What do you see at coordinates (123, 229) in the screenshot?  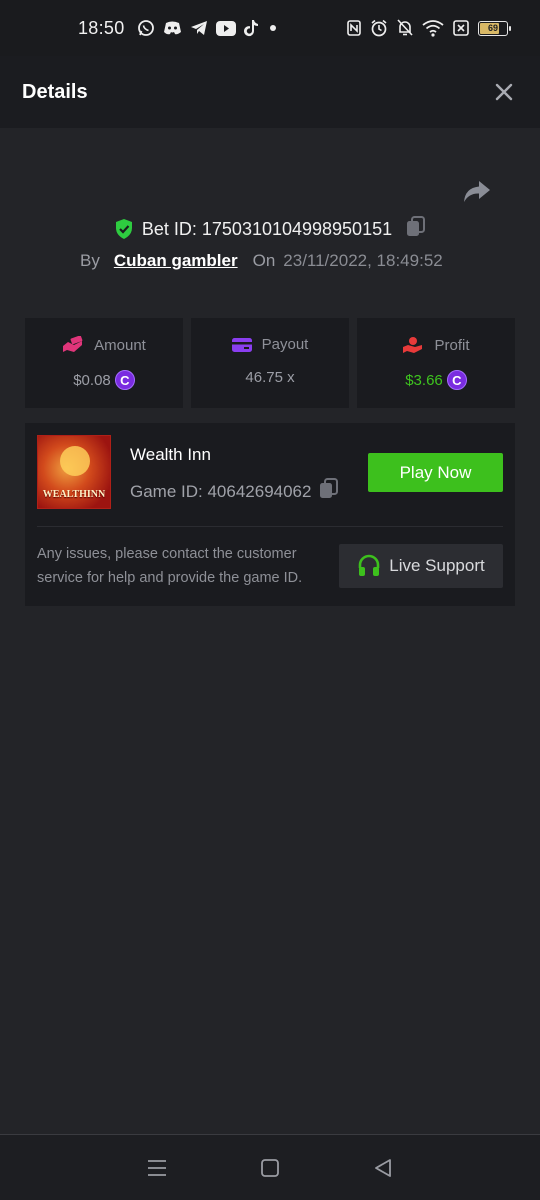 I see `shield-check-icon` at bounding box center [123, 229].